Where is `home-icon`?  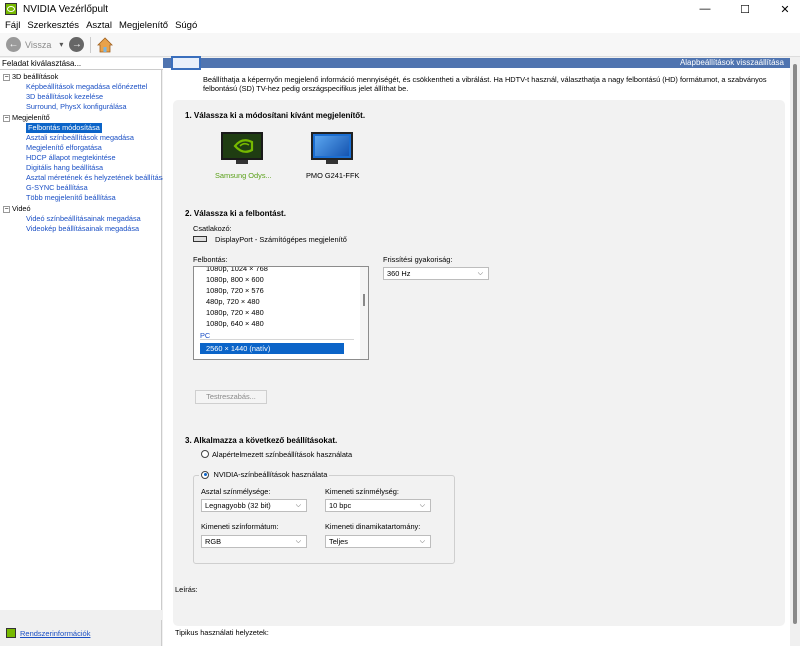
home-icon is located at coordinates (105, 44).